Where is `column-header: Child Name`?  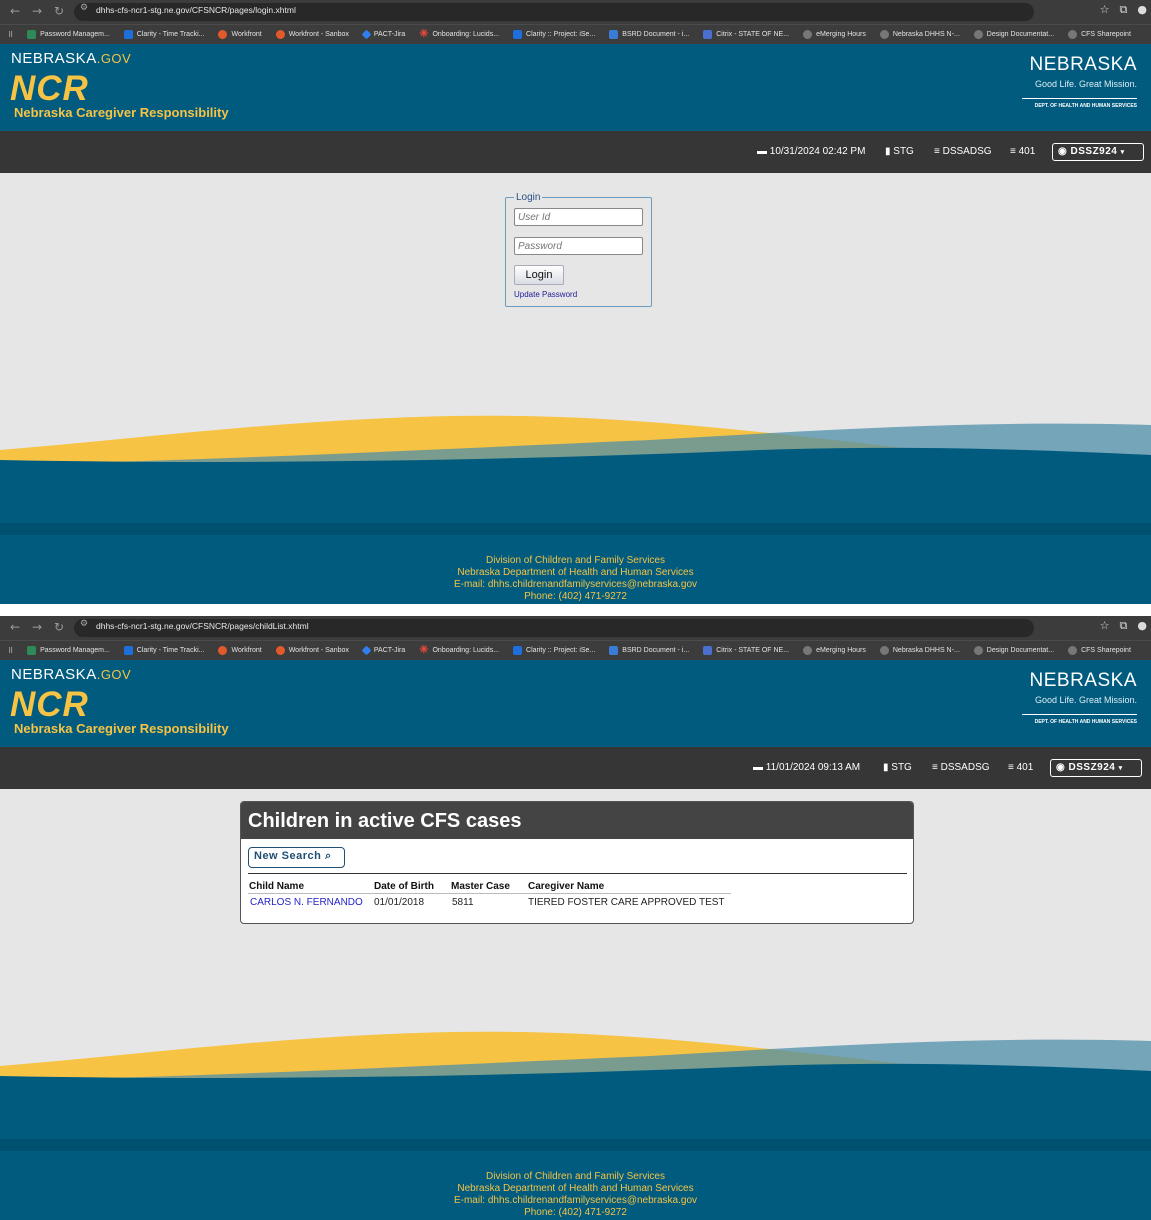
column-header: Child Name is located at coordinates (276, 886).